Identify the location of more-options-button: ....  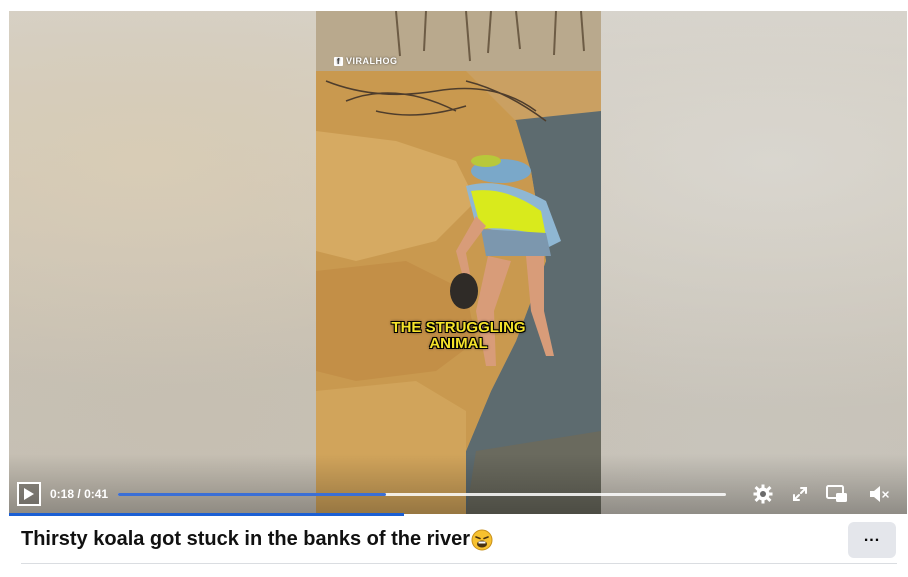
(872, 540).